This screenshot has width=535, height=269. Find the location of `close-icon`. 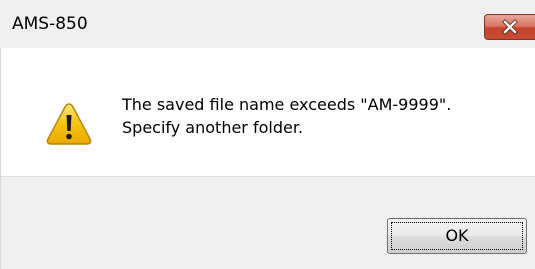

close-icon is located at coordinates (510, 27).